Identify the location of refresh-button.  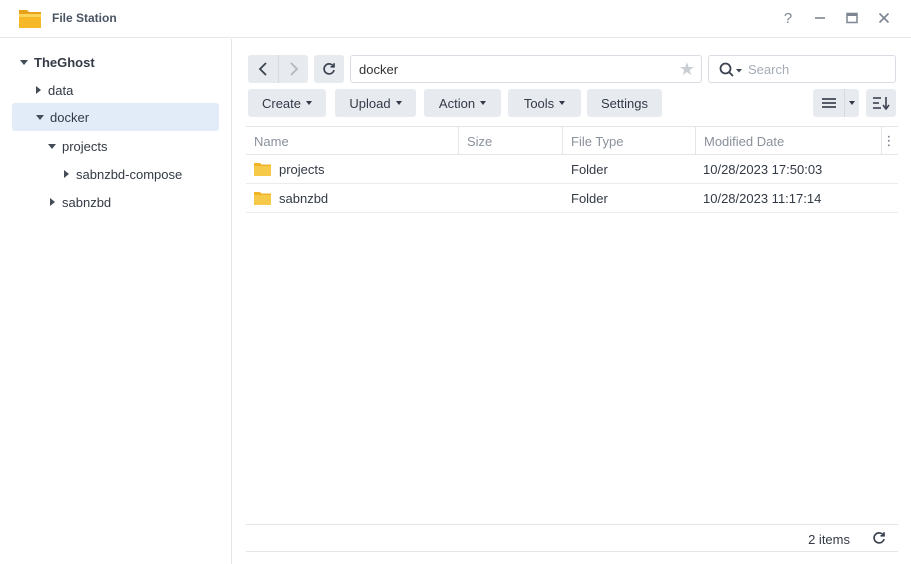
(329, 69).